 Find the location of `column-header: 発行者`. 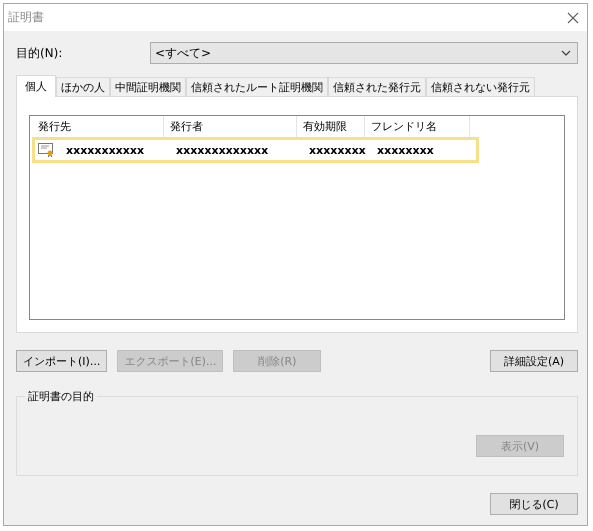

column-header: 発行者 is located at coordinates (230, 126).